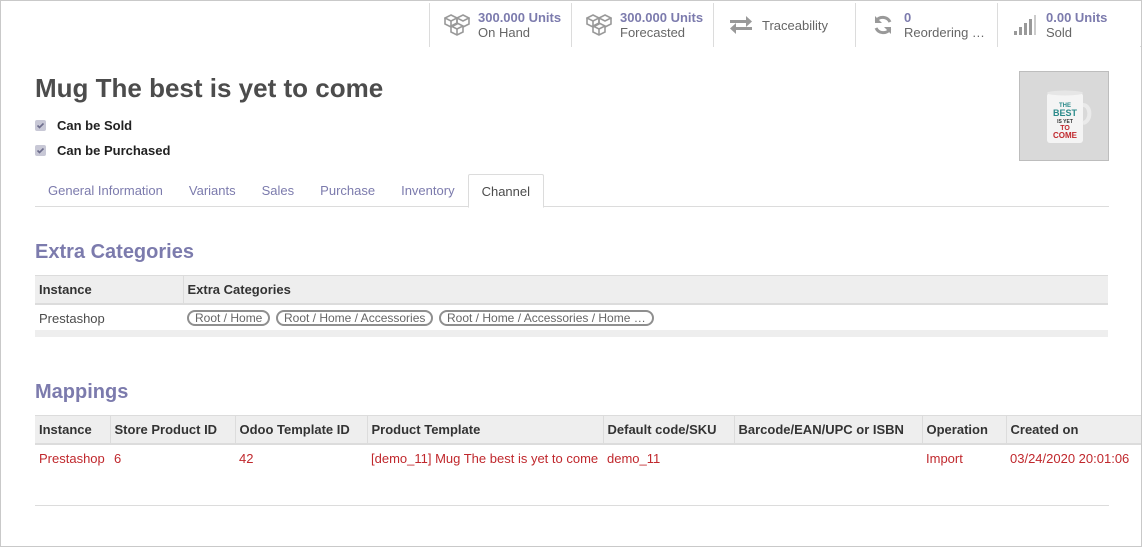  I want to click on tab-purchase: Purchase, so click(347, 190).